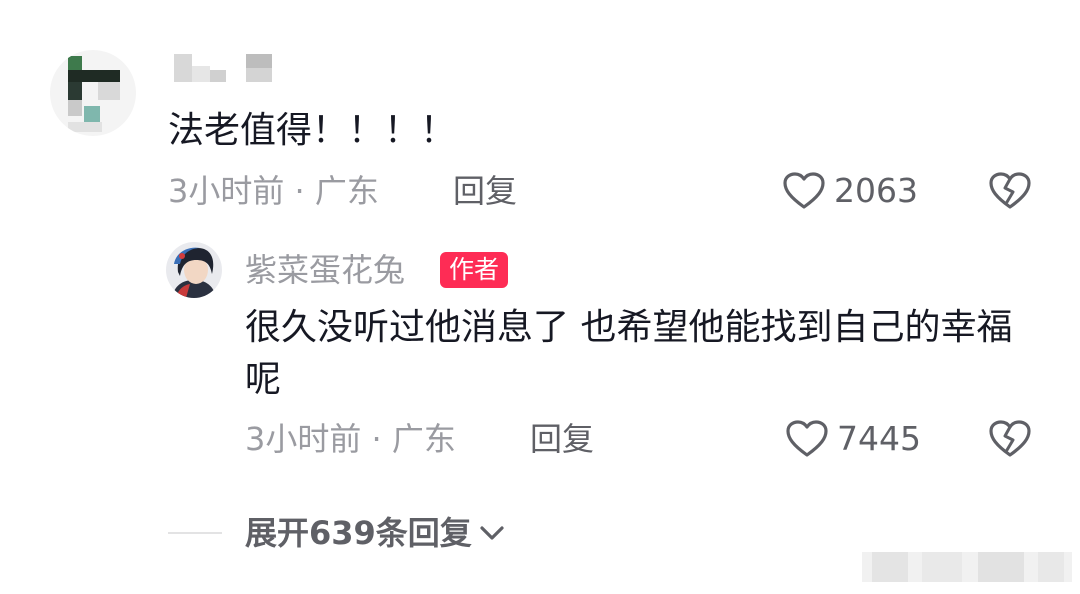  I want to click on author-avatar, so click(194, 270).